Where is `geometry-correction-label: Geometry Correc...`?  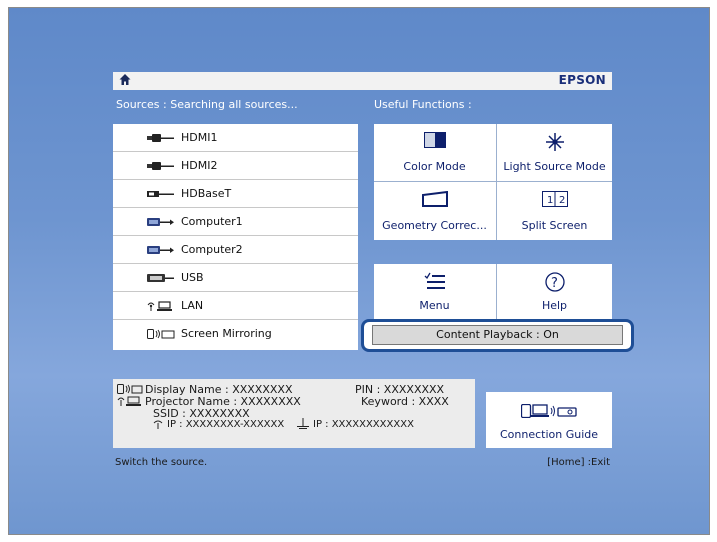
geometry-correction-label: Geometry Correc... is located at coordinates (434, 225).